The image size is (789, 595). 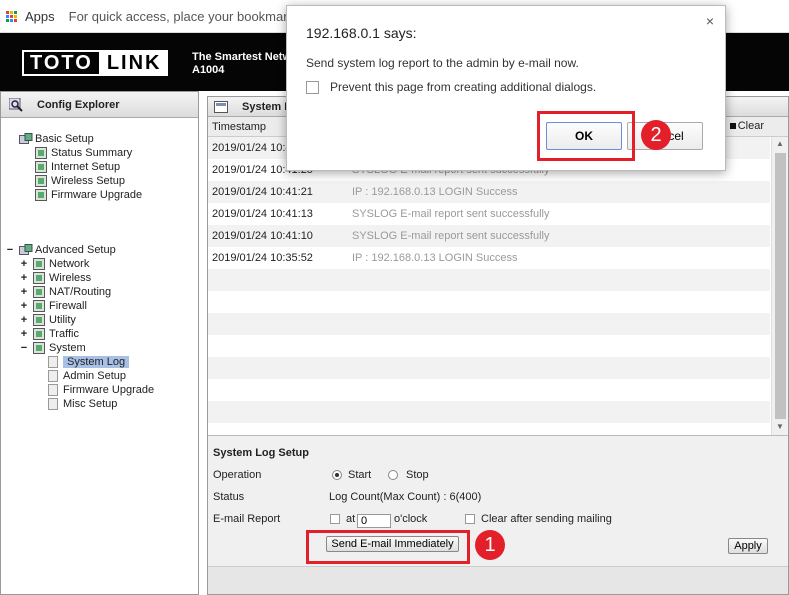 What do you see at coordinates (710, 21) in the screenshot?
I see `close-icon: ×` at bounding box center [710, 21].